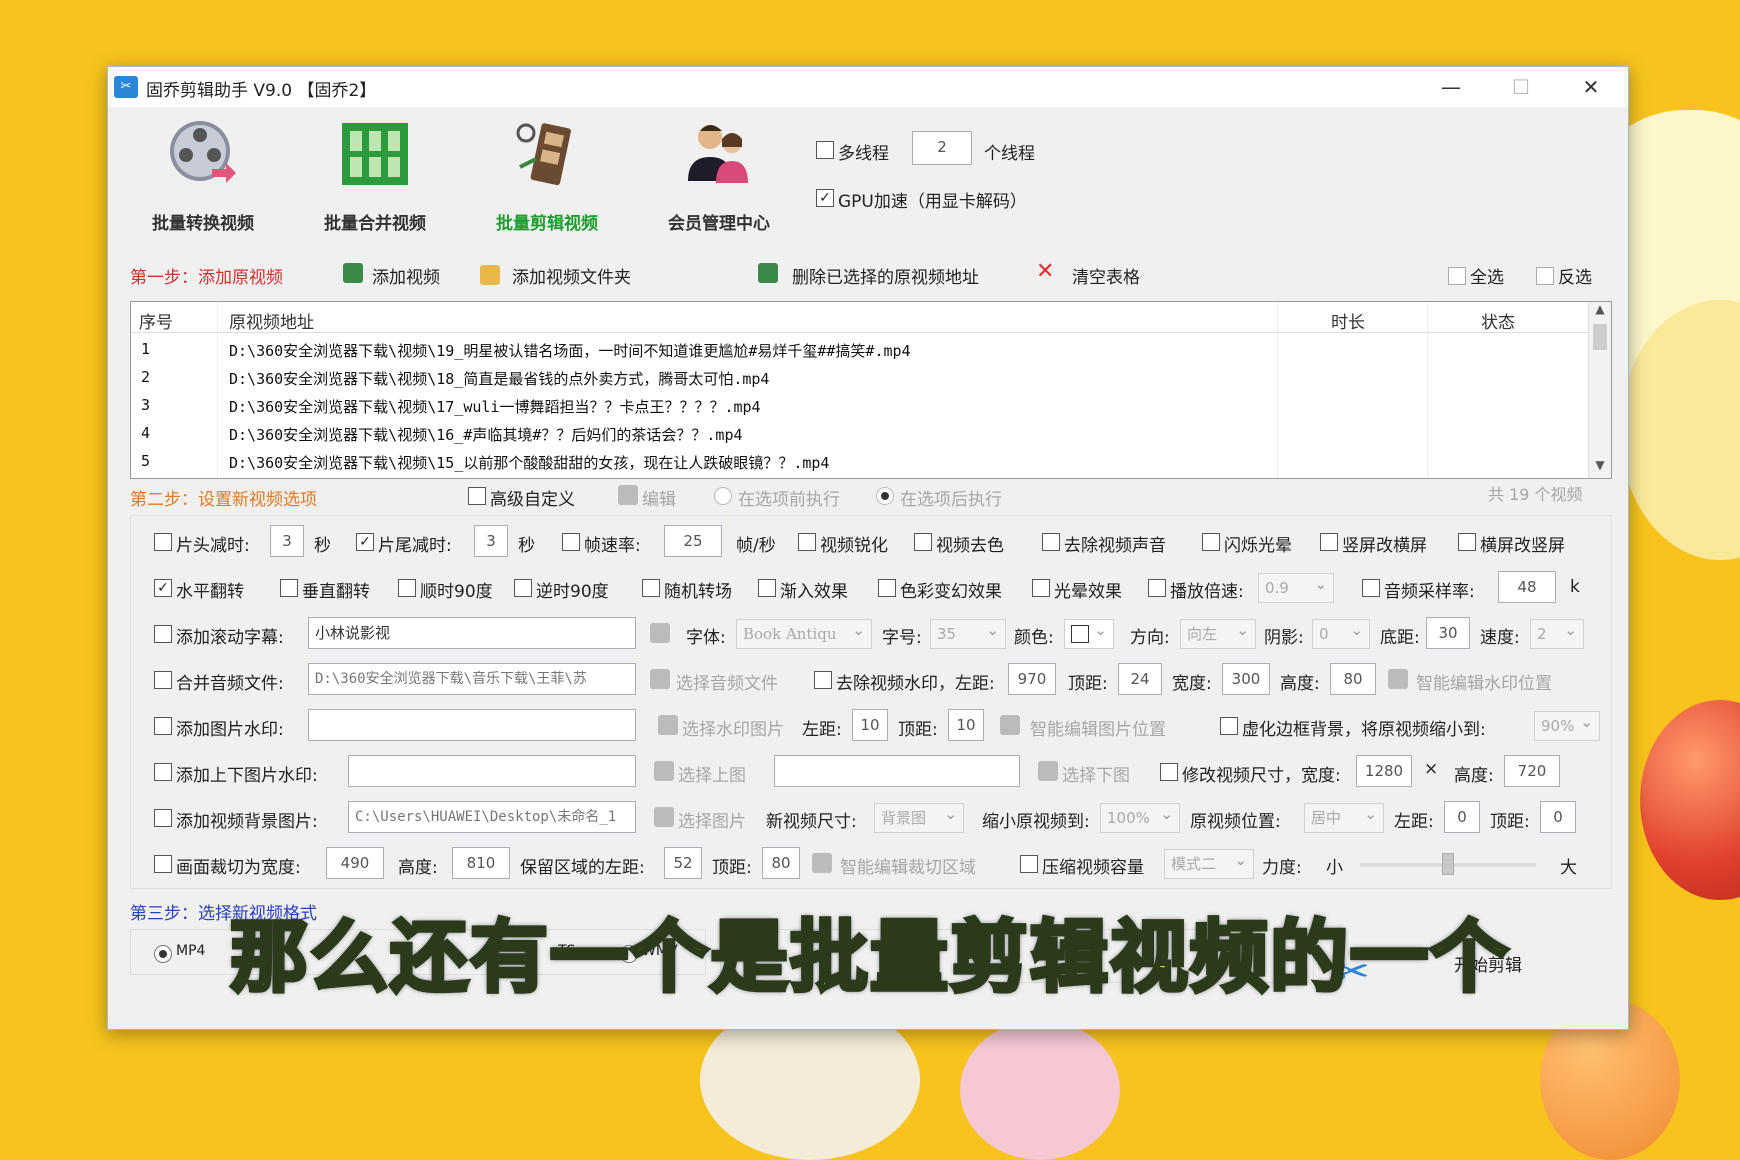  Describe the element at coordinates (1157, 588) in the screenshot. I see `speed-checkbox` at that location.